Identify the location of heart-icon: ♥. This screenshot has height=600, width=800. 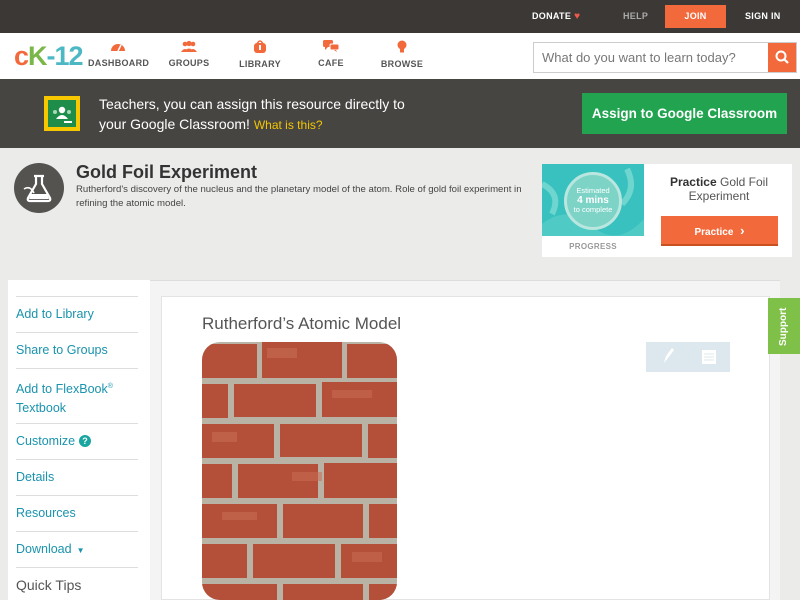
(577, 16).